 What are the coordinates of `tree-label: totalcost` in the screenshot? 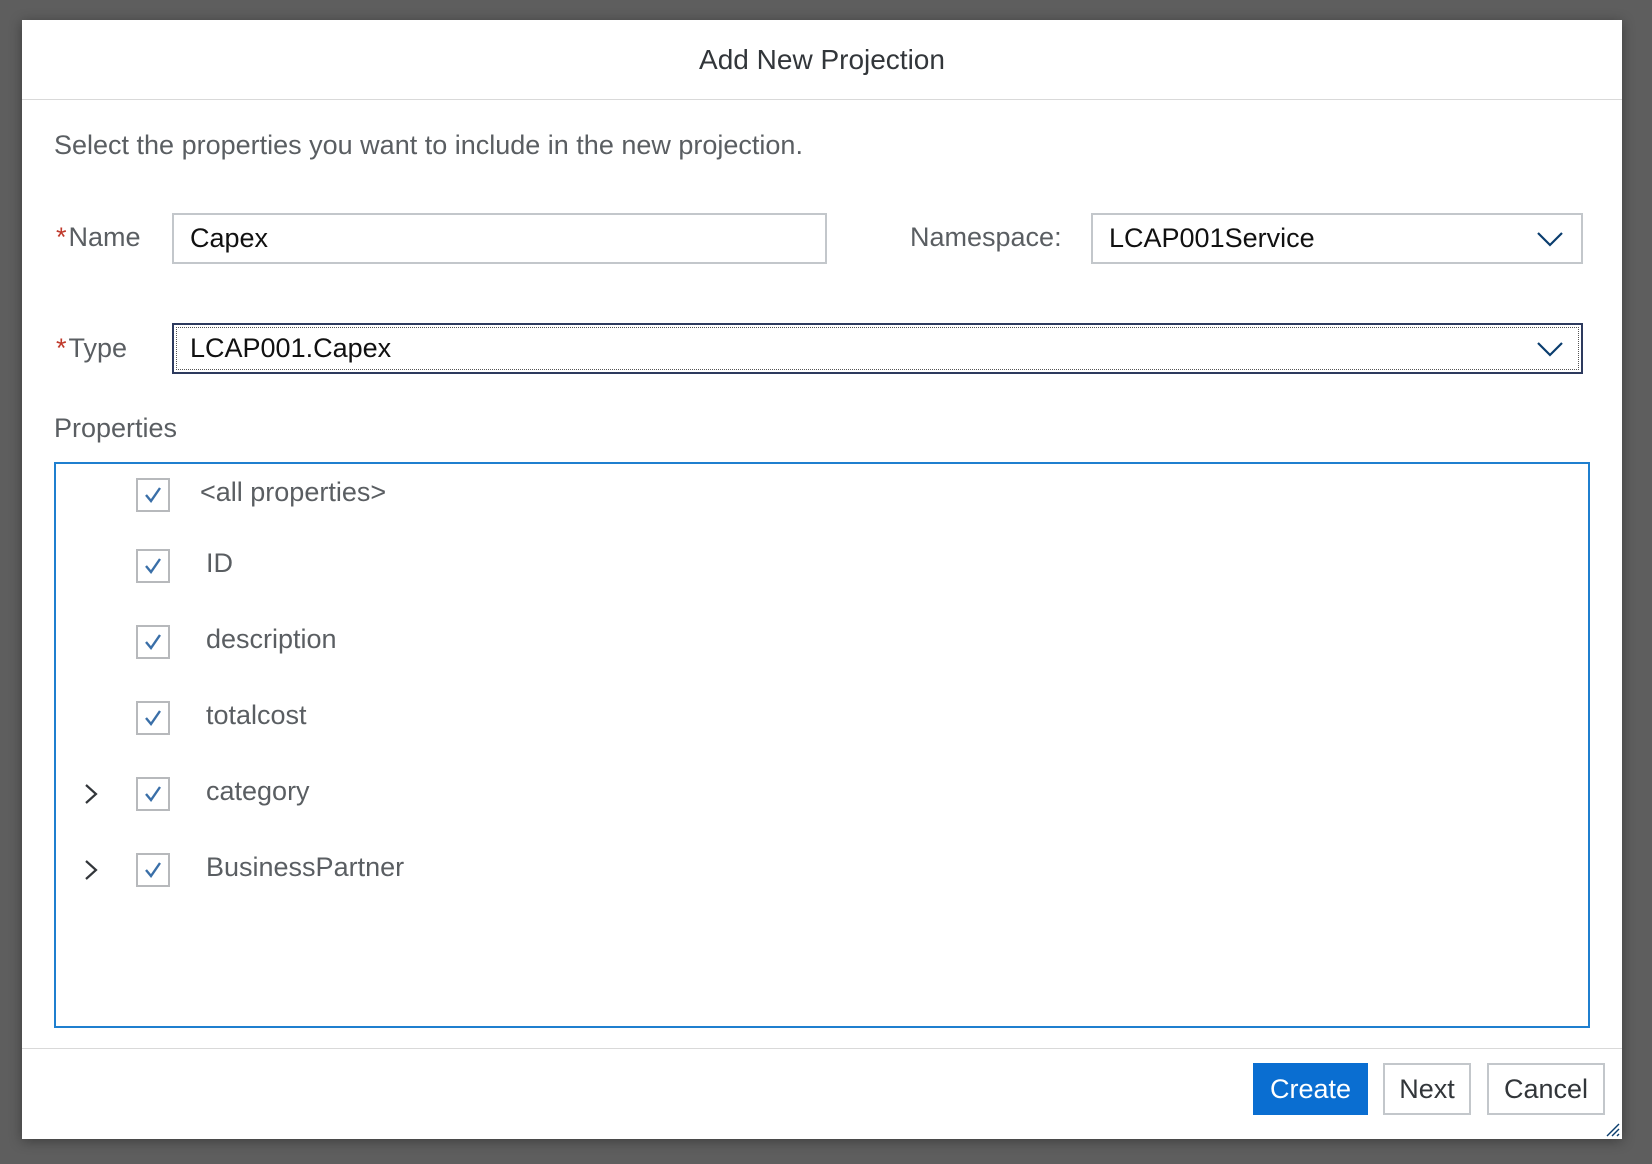 It's located at (256, 715).